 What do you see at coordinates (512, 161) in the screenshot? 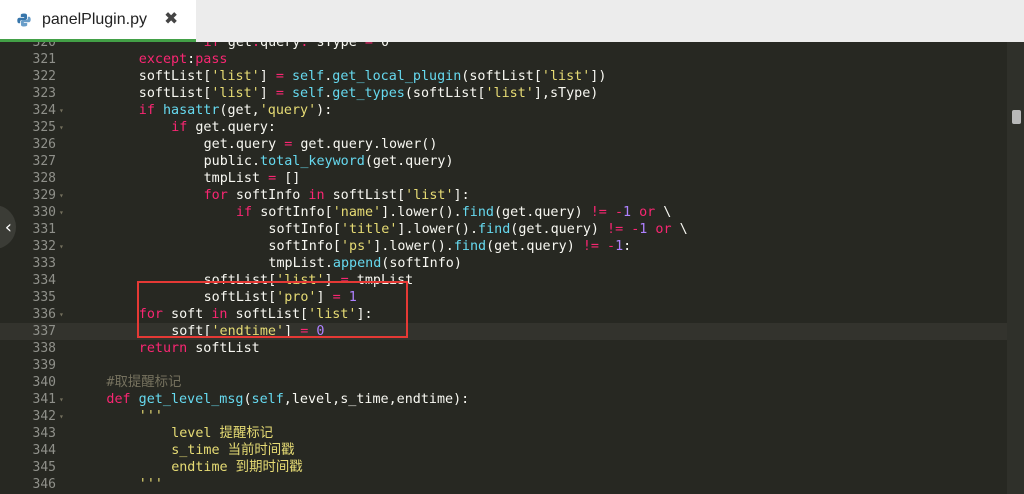
I see `code-line: 327 public.total_keyword(get.query)` at bounding box center [512, 161].